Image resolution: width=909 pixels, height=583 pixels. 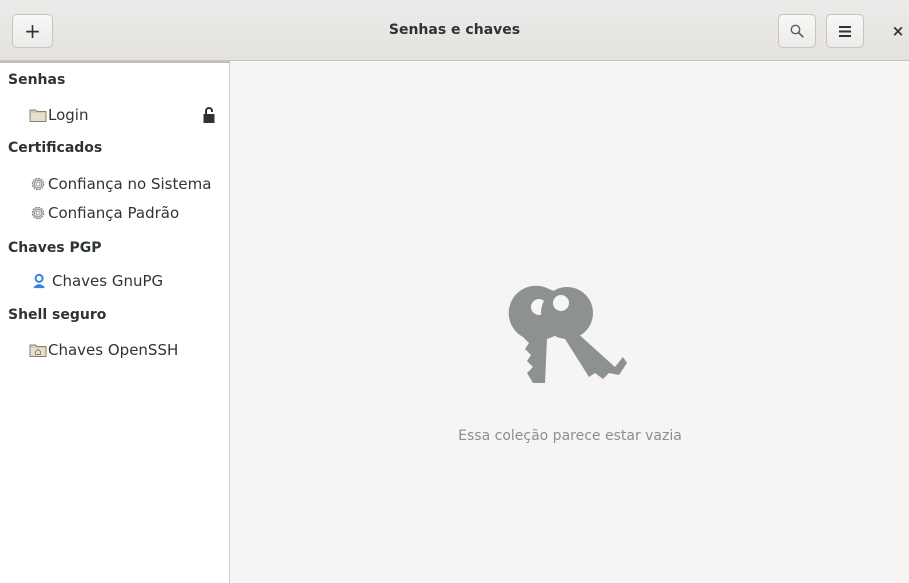 I want to click on sidebar-item-confianca-sistema: Confiança no Sistema, so click(x=114, y=184).